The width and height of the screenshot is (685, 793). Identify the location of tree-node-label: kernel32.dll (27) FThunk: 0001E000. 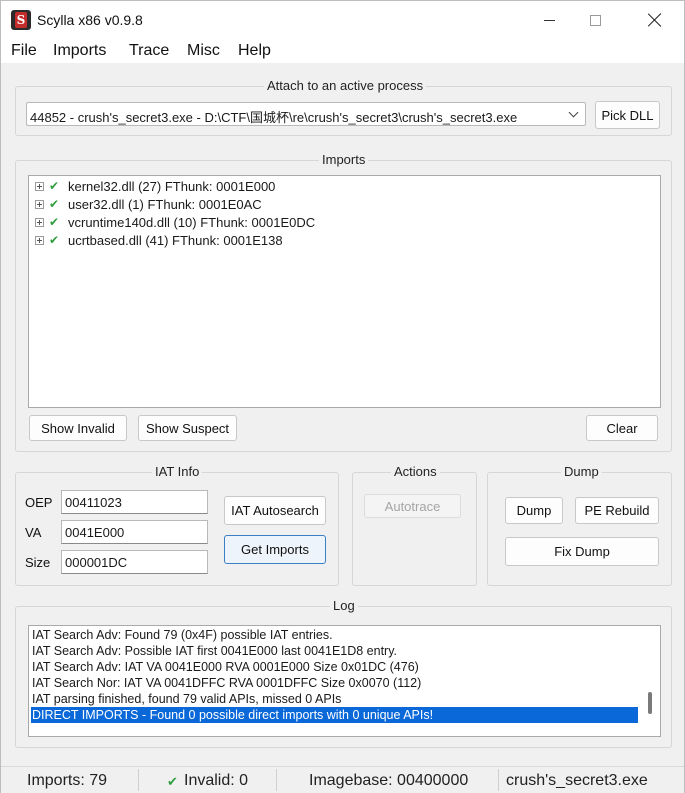
(172, 186).